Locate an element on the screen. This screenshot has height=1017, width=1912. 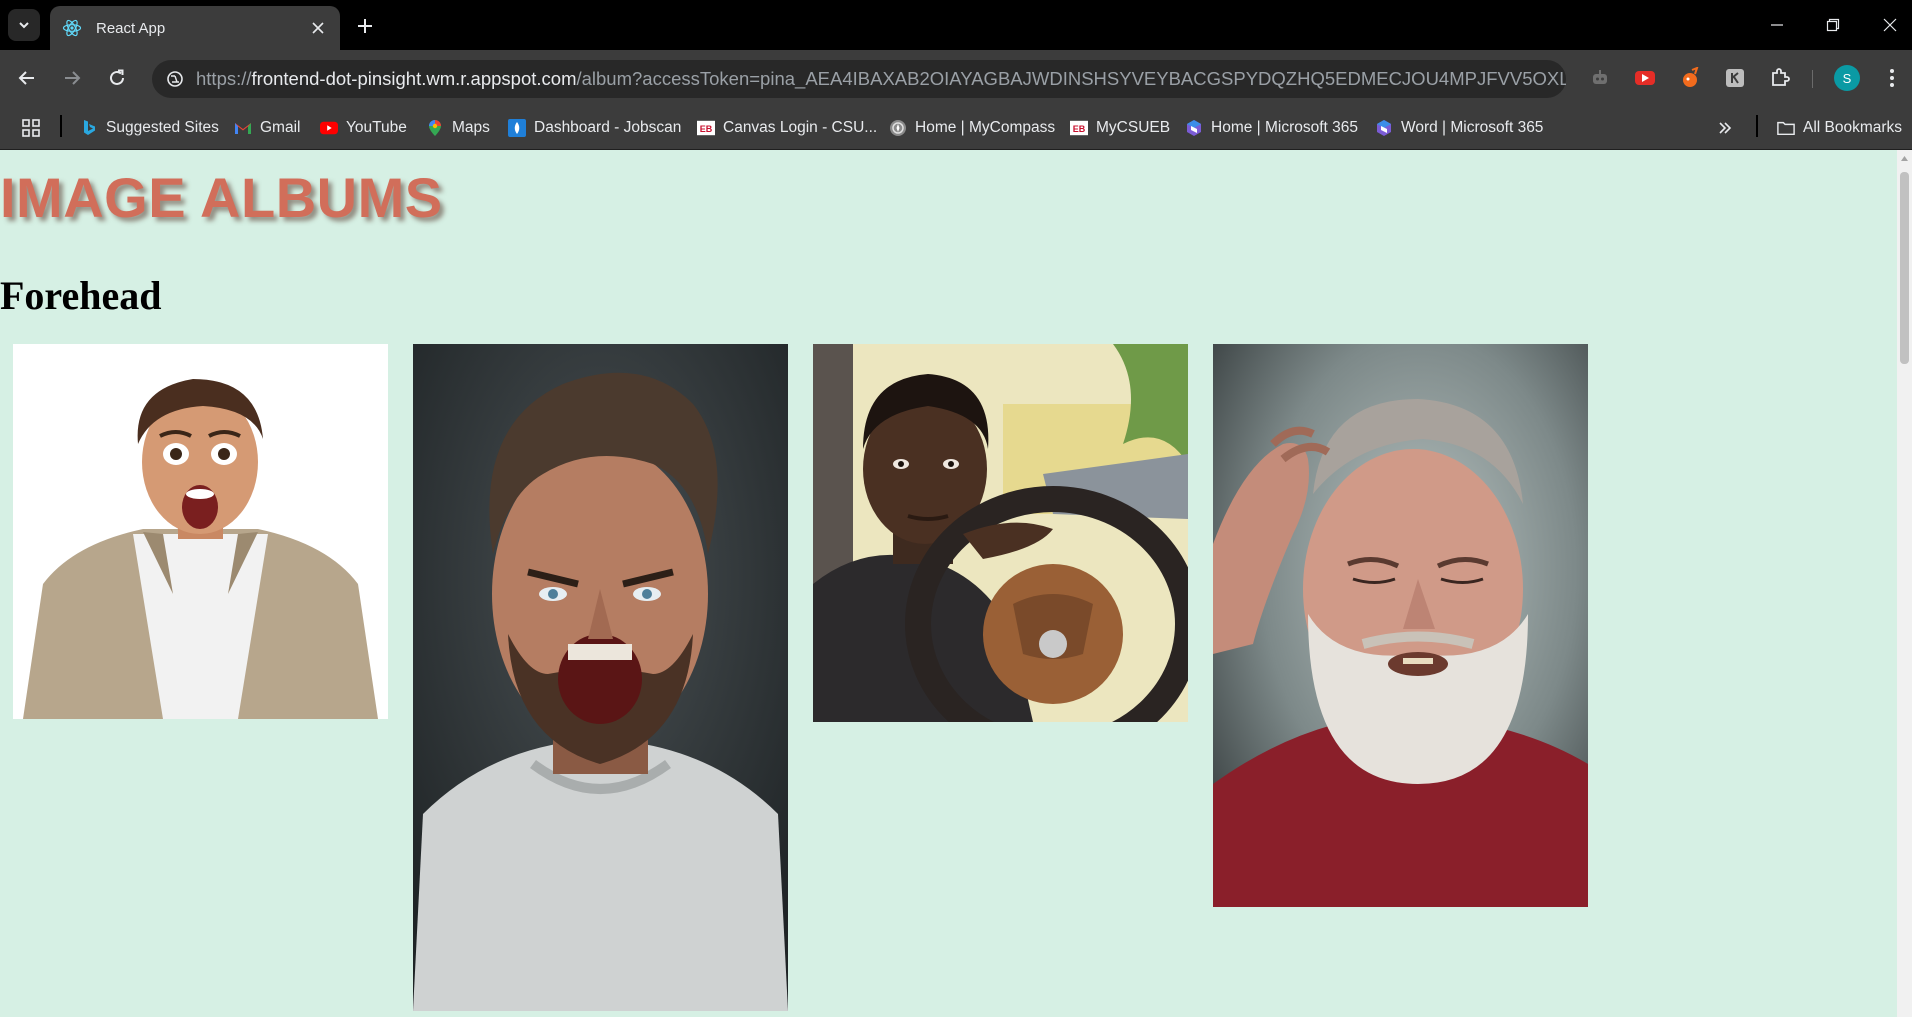
apps-grid-icon is located at coordinates (31, 128).